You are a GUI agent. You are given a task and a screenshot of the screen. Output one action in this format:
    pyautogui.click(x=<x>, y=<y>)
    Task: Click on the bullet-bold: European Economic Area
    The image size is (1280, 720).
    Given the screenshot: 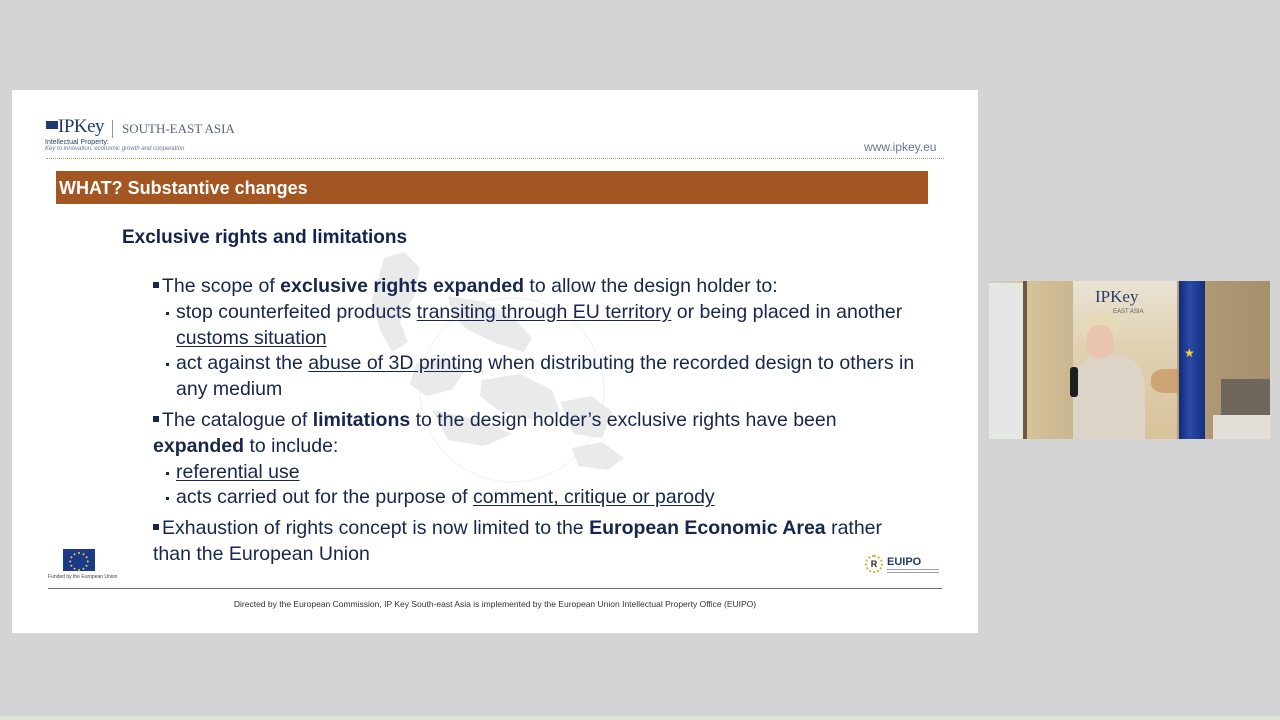 What is the action you would take?
    pyautogui.click(x=707, y=528)
    